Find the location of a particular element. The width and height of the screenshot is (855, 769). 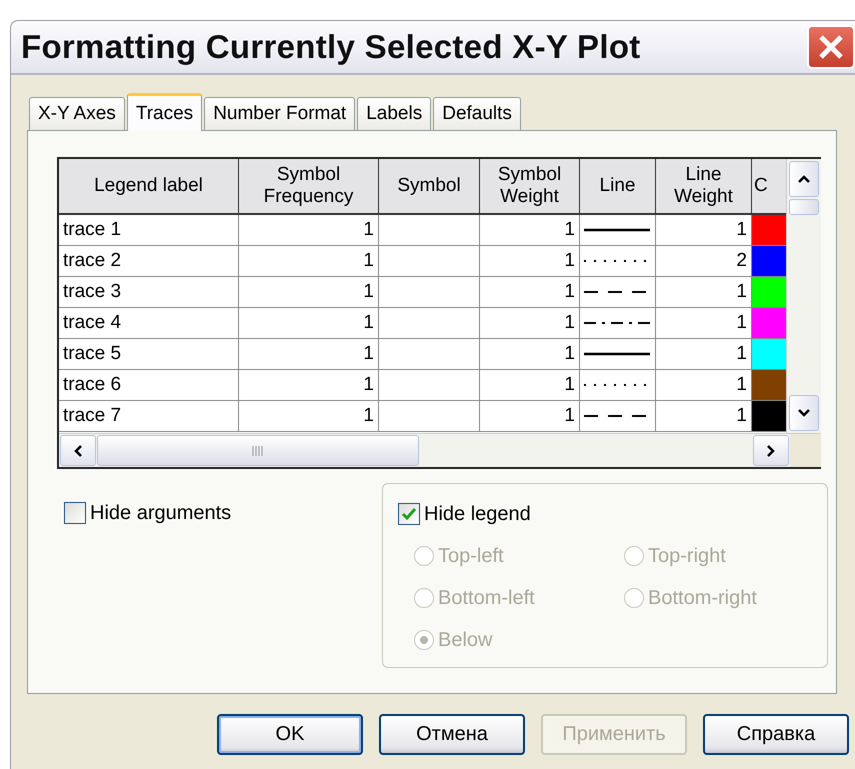

hide-legend-checkbox: Hide legend is located at coordinates (612, 514).